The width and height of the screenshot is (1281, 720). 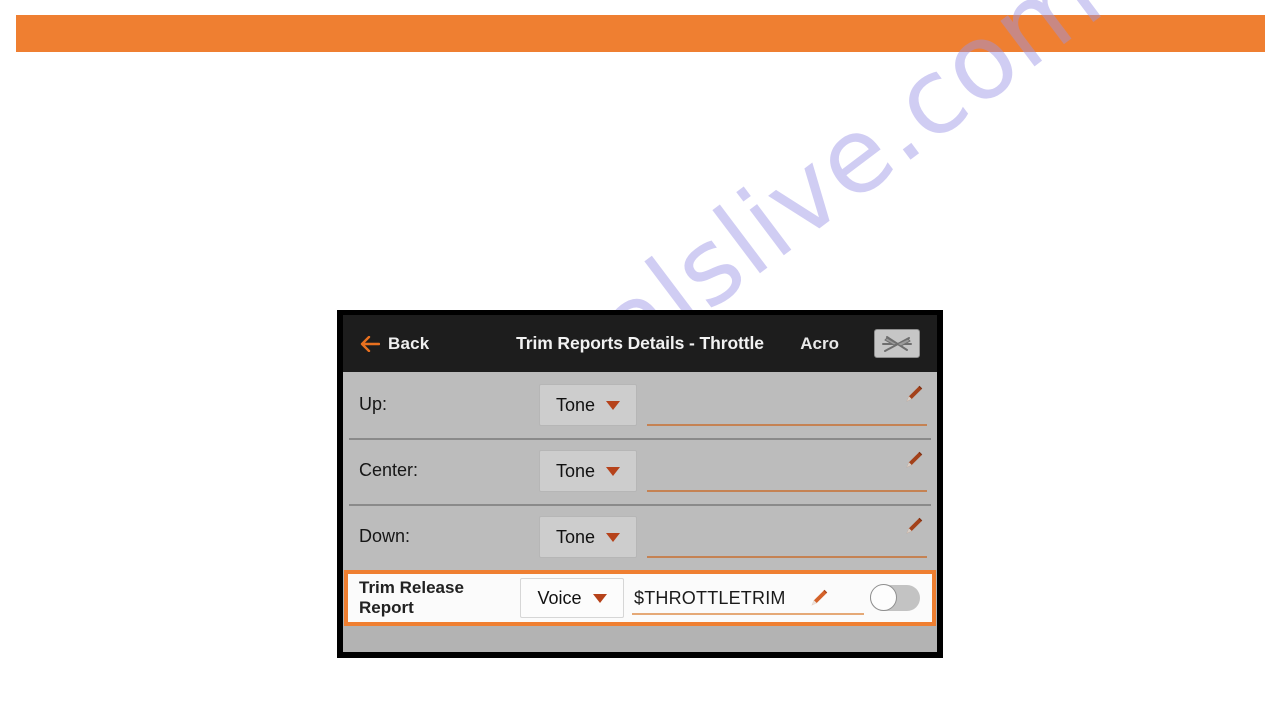 I want to click on field-underline-center, so click(x=787, y=491).